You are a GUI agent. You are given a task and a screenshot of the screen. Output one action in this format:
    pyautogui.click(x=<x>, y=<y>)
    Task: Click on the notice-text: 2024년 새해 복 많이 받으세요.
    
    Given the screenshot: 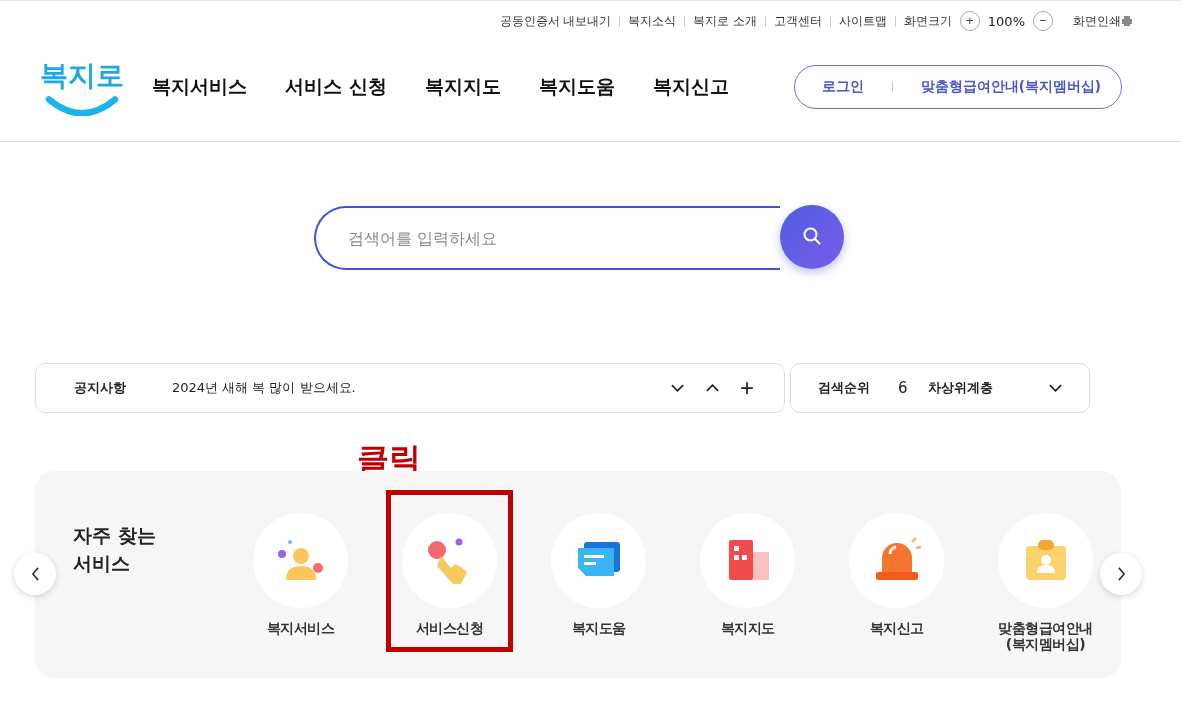 What is the action you would take?
    pyautogui.click(x=411, y=388)
    